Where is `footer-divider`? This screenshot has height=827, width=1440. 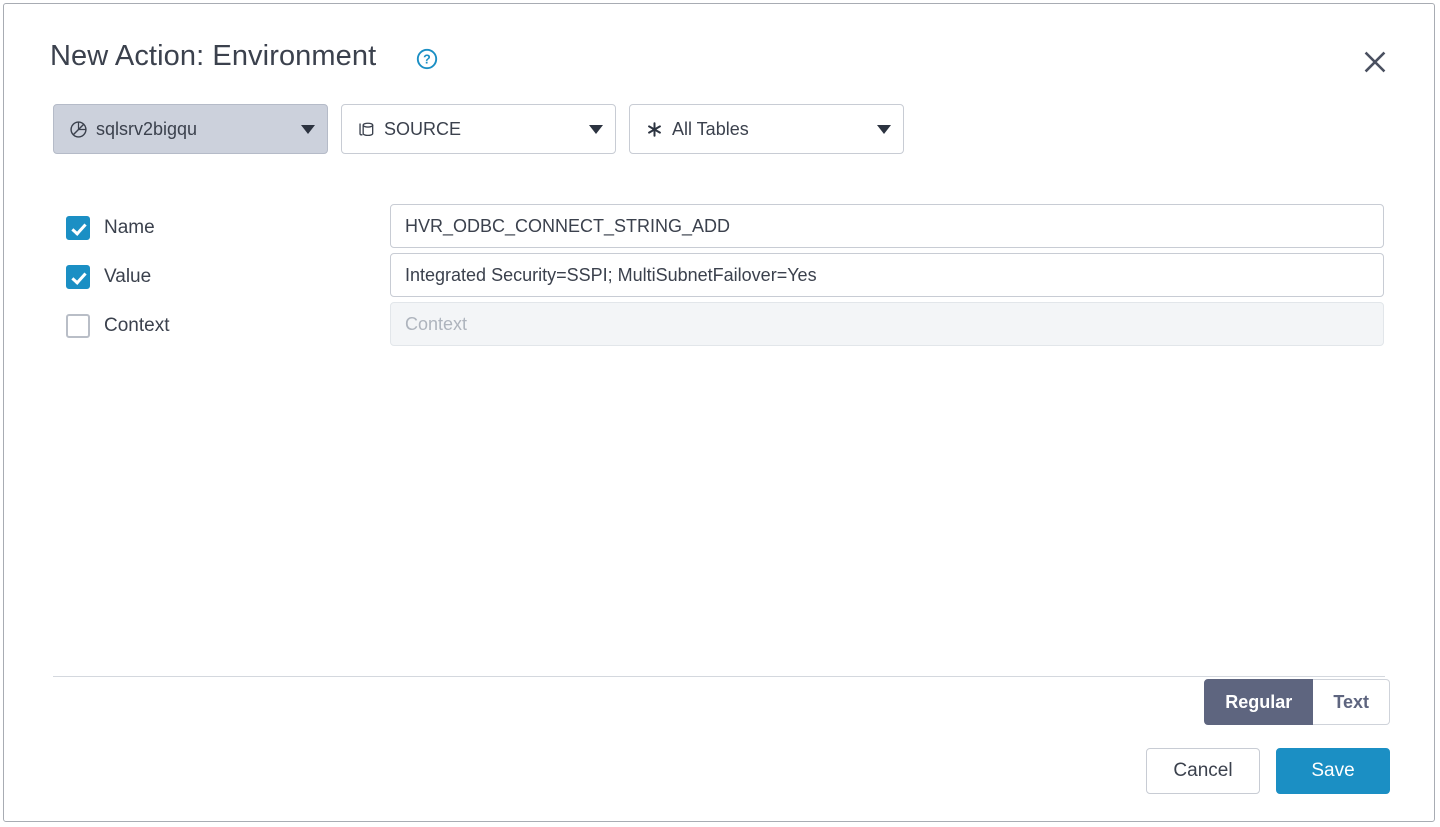
footer-divider is located at coordinates (719, 676).